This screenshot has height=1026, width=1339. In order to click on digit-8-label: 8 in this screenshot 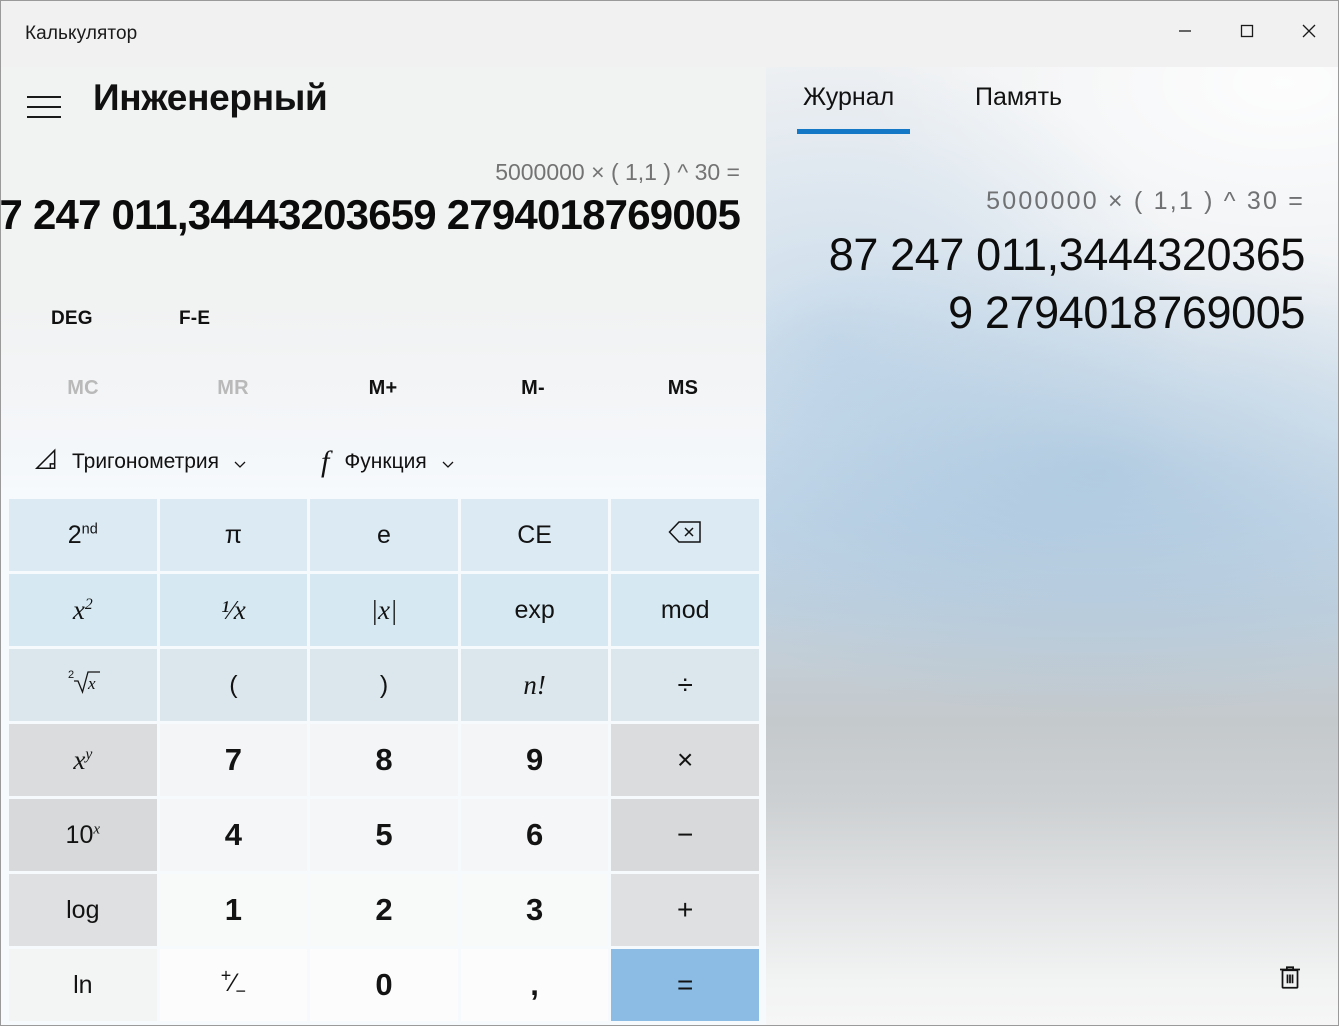, I will do `click(384, 759)`.